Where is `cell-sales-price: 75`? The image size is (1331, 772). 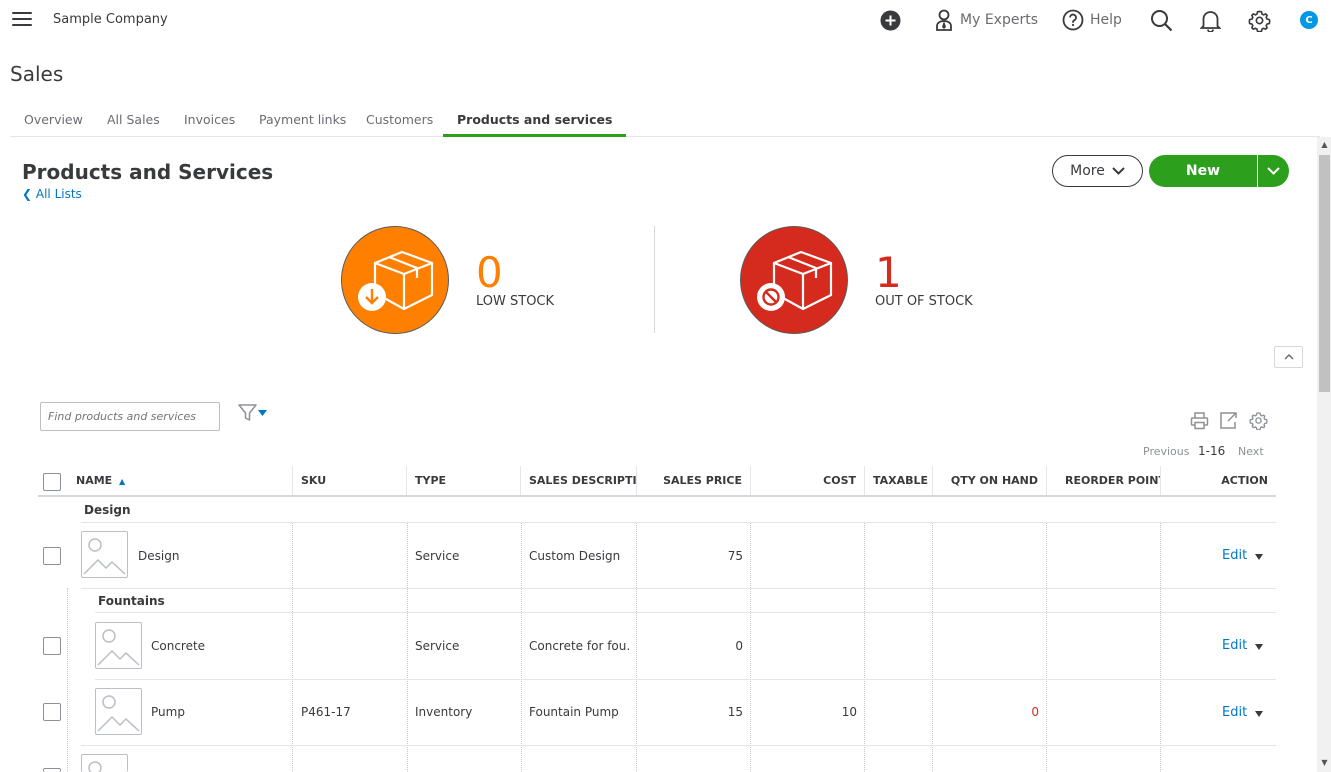 cell-sales-price: 75 is located at coordinates (735, 556).